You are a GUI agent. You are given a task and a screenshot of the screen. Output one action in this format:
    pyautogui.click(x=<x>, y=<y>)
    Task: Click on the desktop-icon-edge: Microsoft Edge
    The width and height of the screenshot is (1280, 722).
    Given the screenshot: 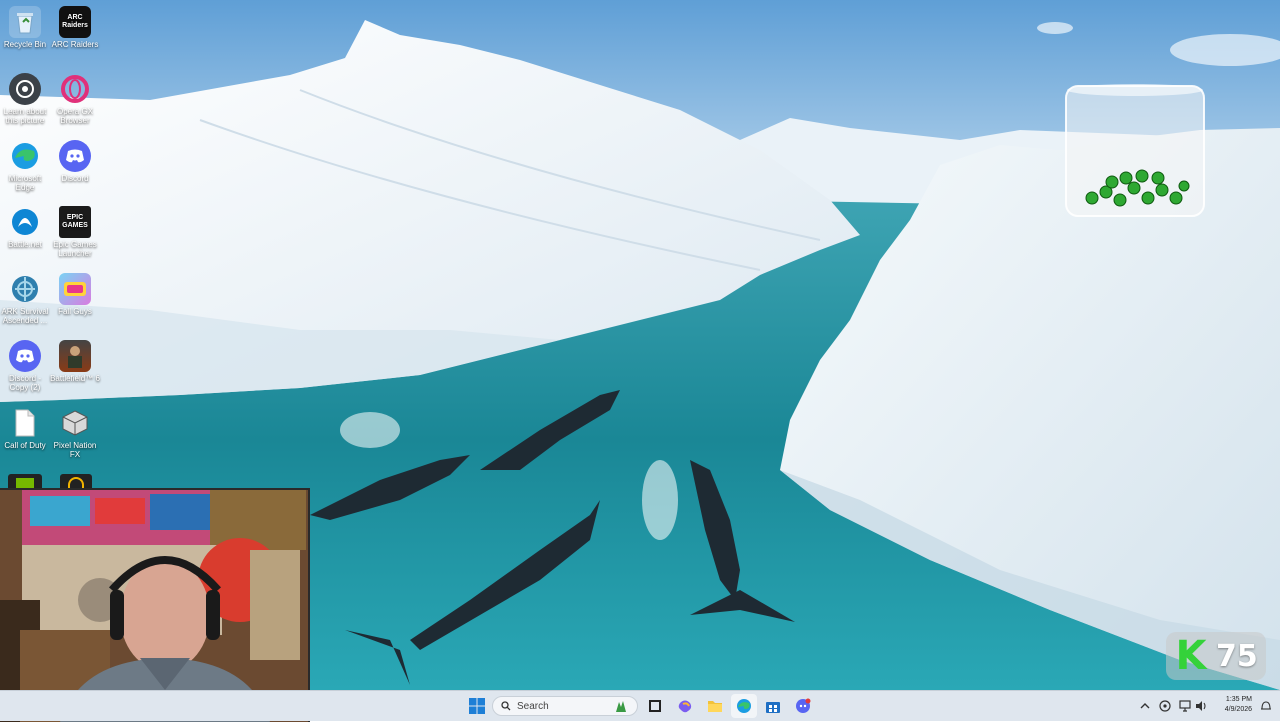 What is the action you would take?
    pyautogui.click(x=25, y=166)
    